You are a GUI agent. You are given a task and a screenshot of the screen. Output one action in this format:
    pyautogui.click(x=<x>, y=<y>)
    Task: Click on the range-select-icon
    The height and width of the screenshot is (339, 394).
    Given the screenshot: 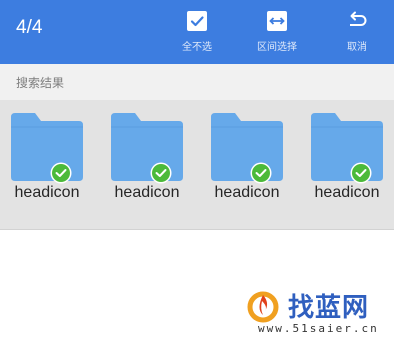 What is the action you would take?
    pyautogui.click(x=277, y=21)
    